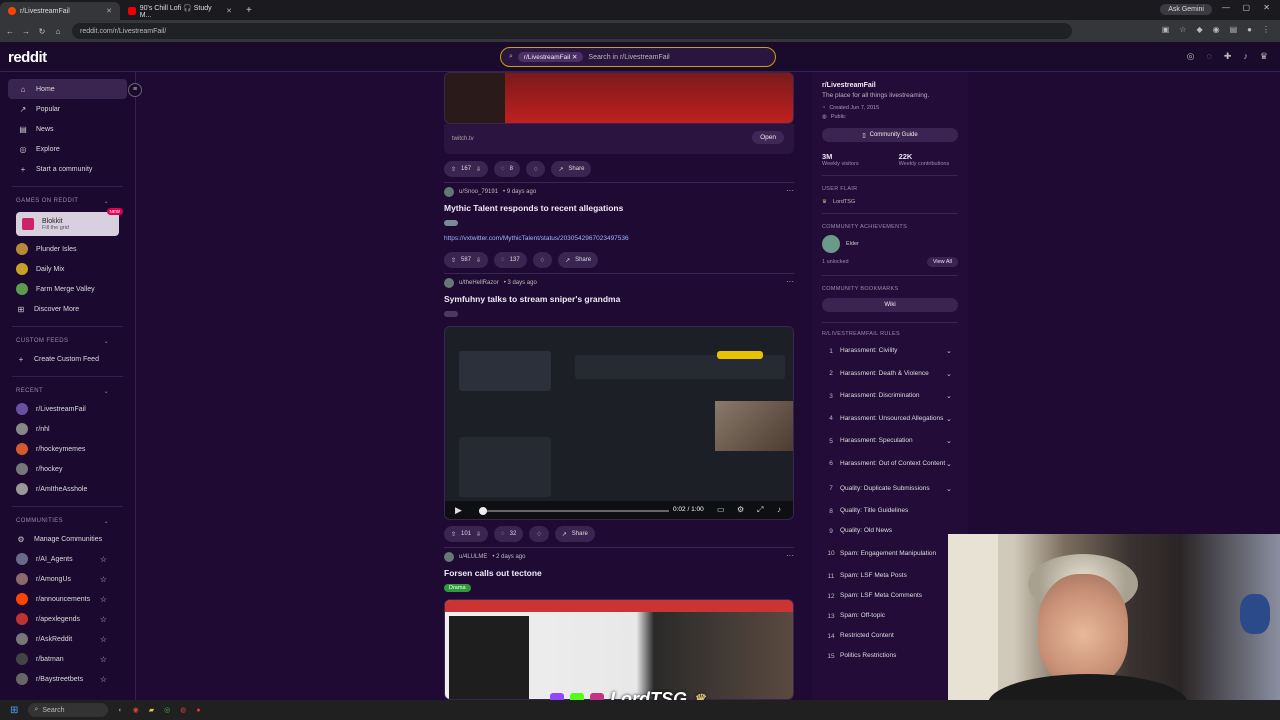  What do you see at coordinates (69, 222) in the screenshot?
I see `game-blokkit: Blokkit Fill the grid NEW` at bounding box center [69, 222].